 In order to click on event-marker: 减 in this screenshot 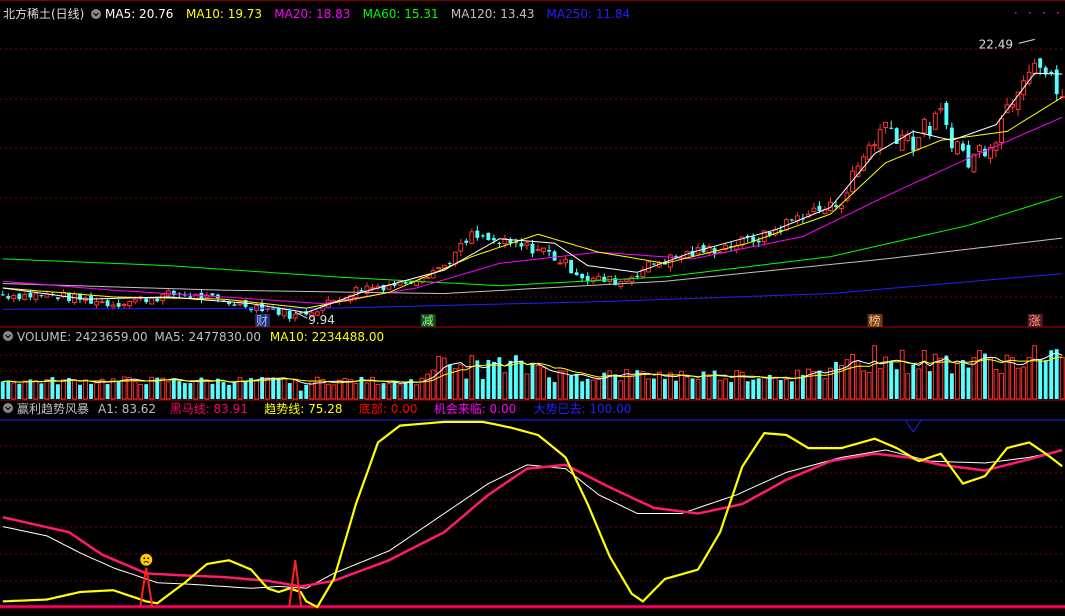, I will do `click(428, 321)`.